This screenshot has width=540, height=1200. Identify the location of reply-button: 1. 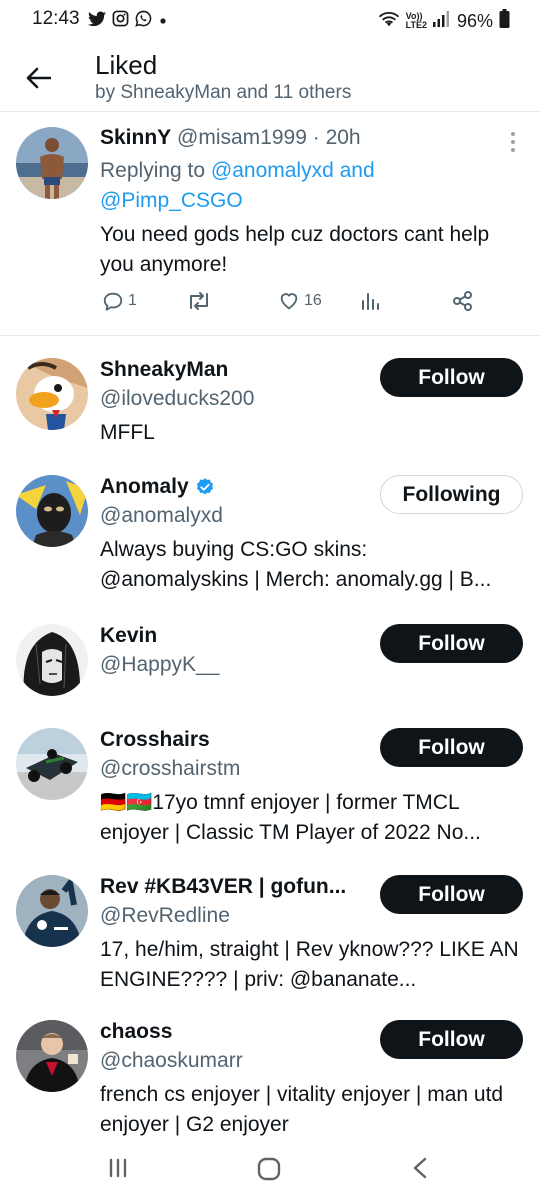
(119, 301).